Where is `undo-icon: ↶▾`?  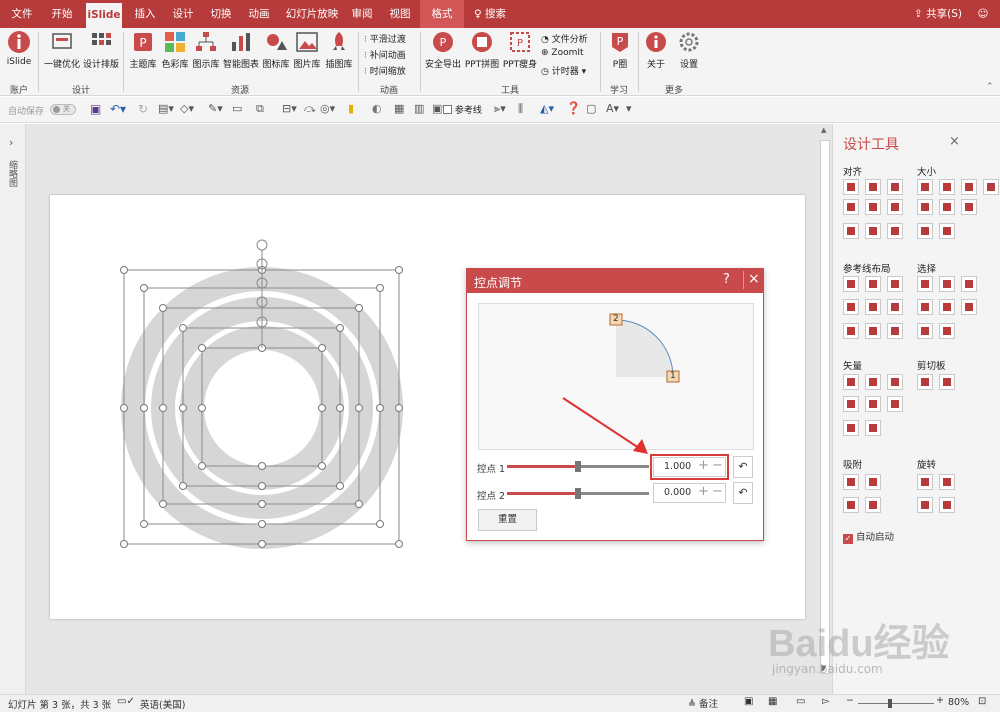
undo-icon: ↶▾ is located at coordinates (118, 109).